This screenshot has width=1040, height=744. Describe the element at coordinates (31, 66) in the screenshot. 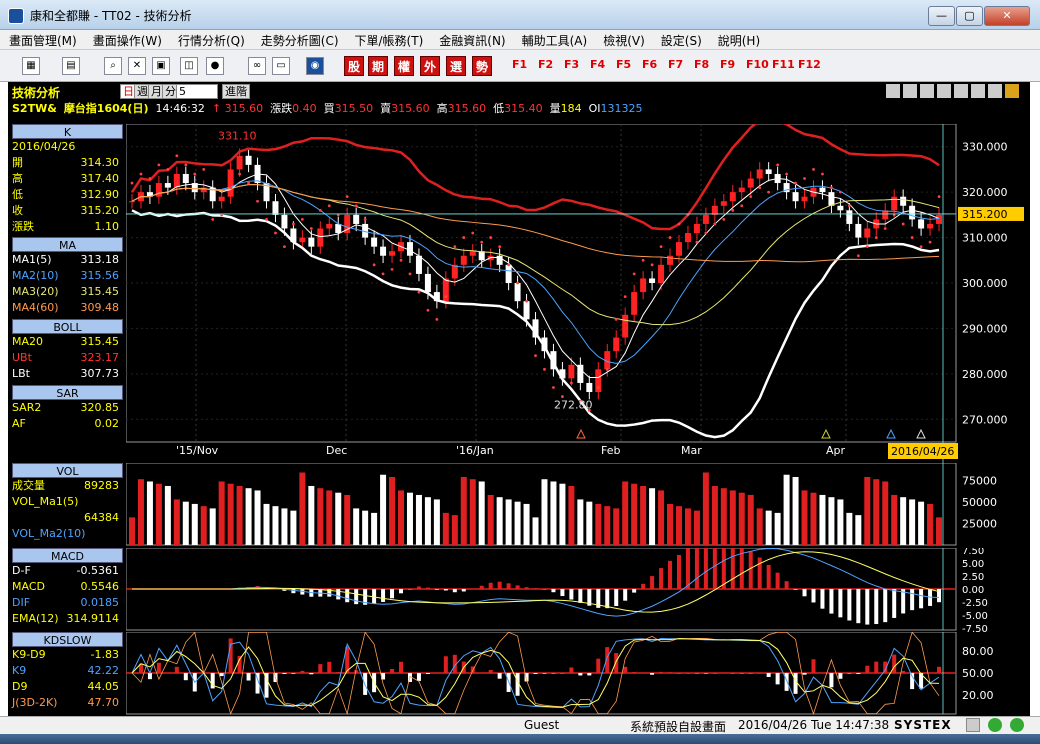

I see `layout-icon: ▦` at that location.